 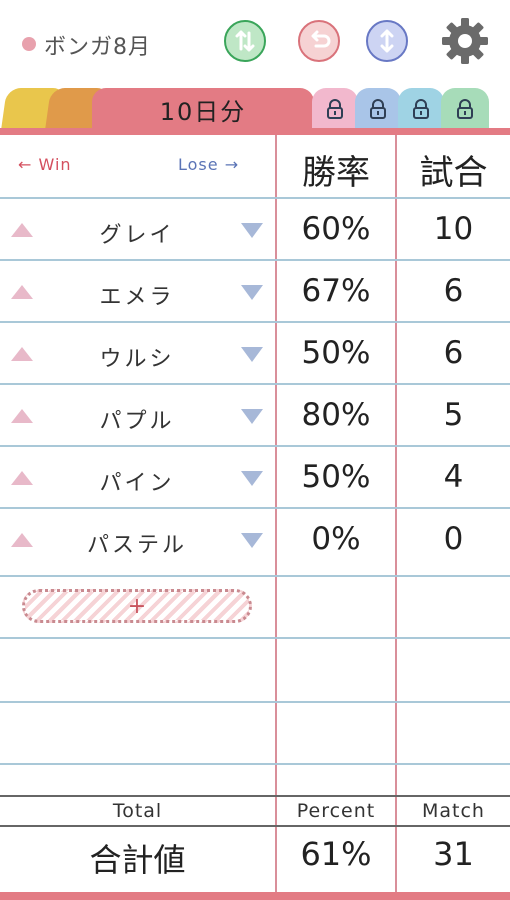 I want to click on settings-button, so click(x=465, y=41).